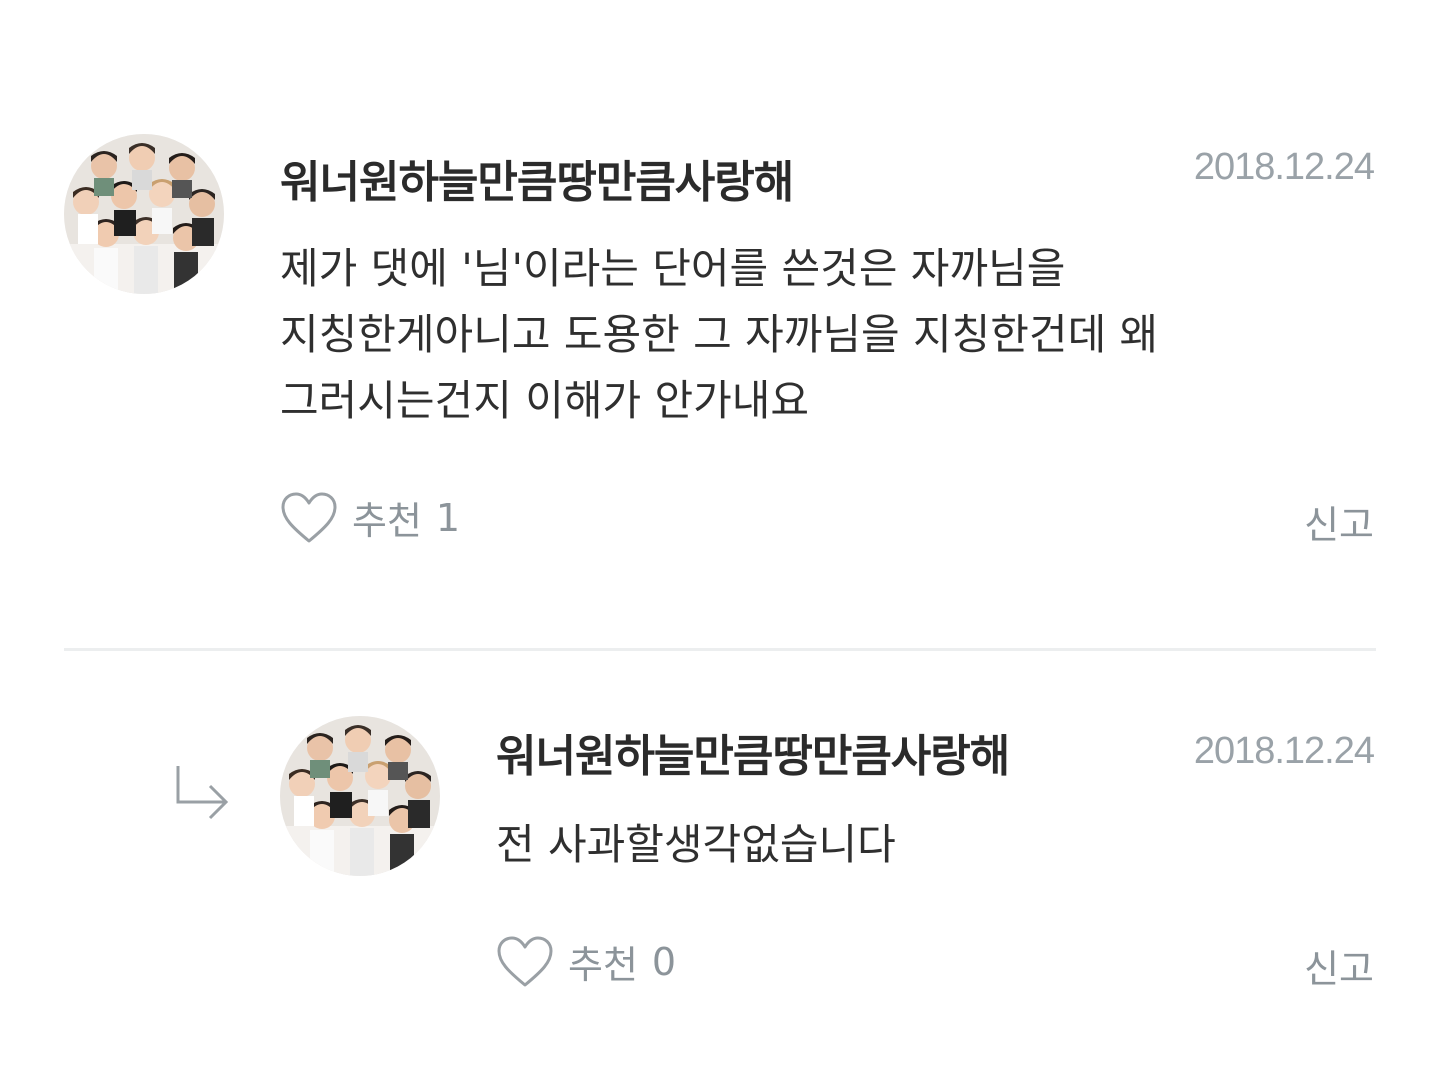  I want to click on like-button: 추천 1, so click(370, 517).